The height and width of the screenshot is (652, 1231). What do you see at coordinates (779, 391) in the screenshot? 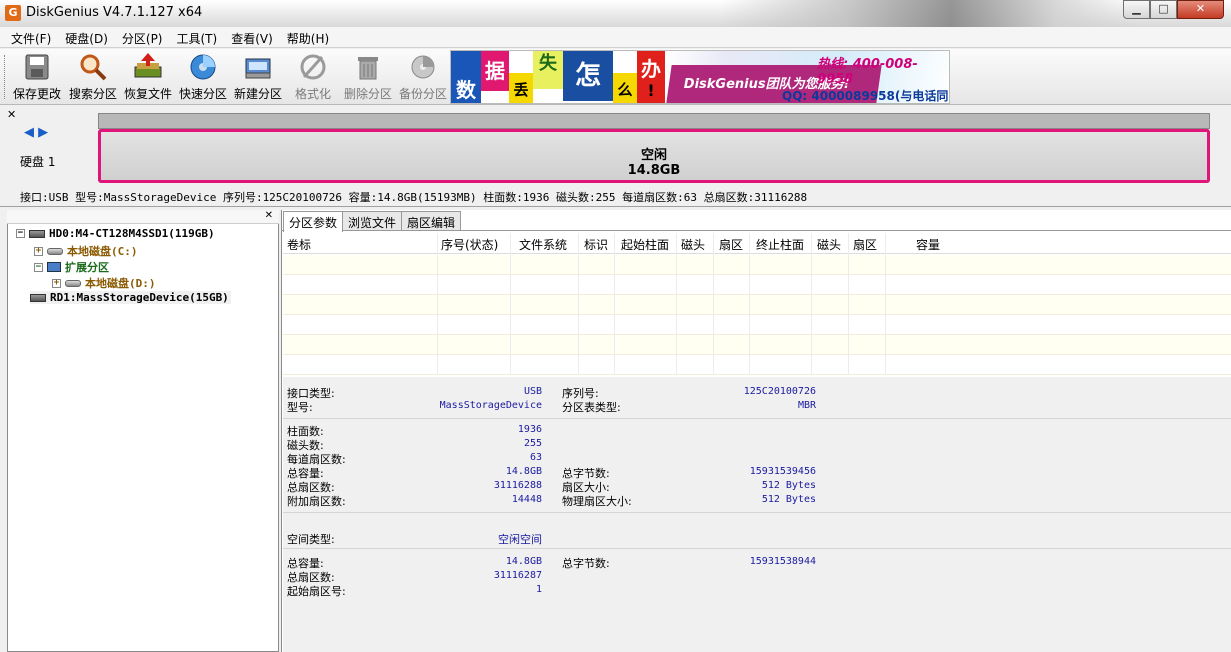
I see `serial-value: 125C20100726` at bounding box center [779, 391].